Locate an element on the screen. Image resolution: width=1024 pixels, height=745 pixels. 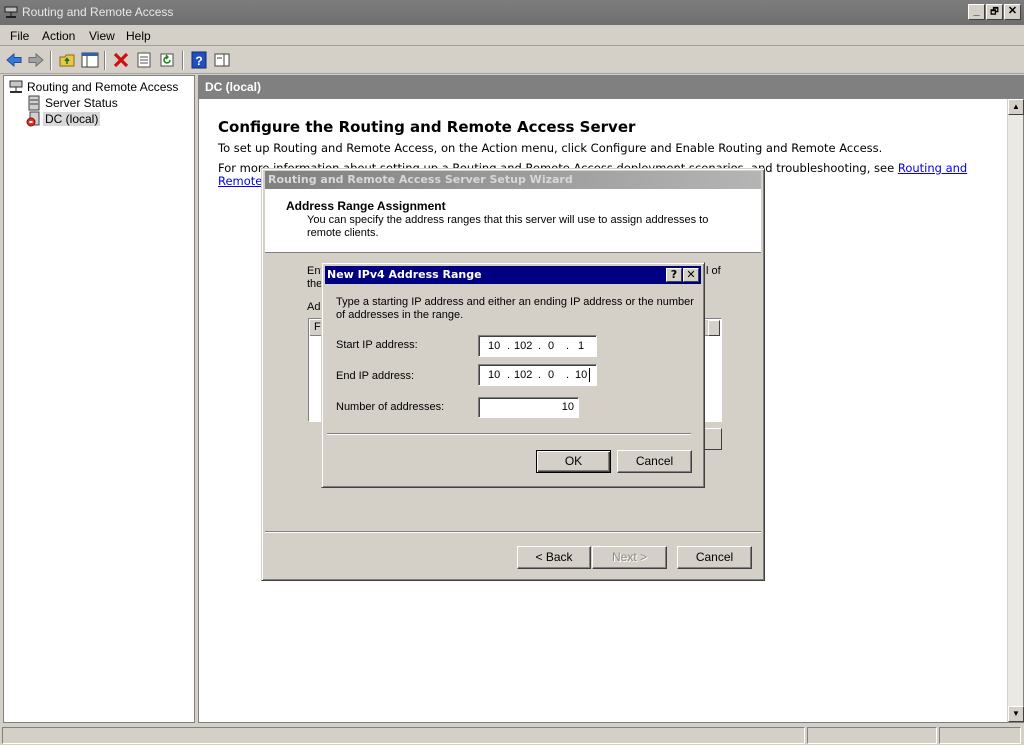
dialog-title: New IPv4 Address Range is located at coordinates (404, 274).